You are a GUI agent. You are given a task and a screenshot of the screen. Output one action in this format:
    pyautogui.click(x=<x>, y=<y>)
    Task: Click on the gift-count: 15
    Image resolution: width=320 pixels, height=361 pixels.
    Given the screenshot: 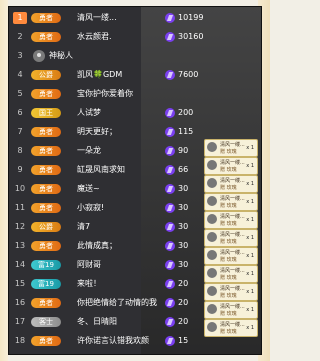 What is the action you would take?
    pyautogui.click(x=183, y=340)
    